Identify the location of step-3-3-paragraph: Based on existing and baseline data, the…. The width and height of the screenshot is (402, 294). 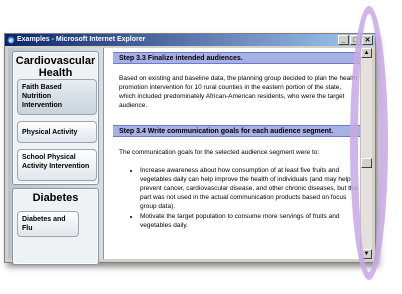
(238, 92).